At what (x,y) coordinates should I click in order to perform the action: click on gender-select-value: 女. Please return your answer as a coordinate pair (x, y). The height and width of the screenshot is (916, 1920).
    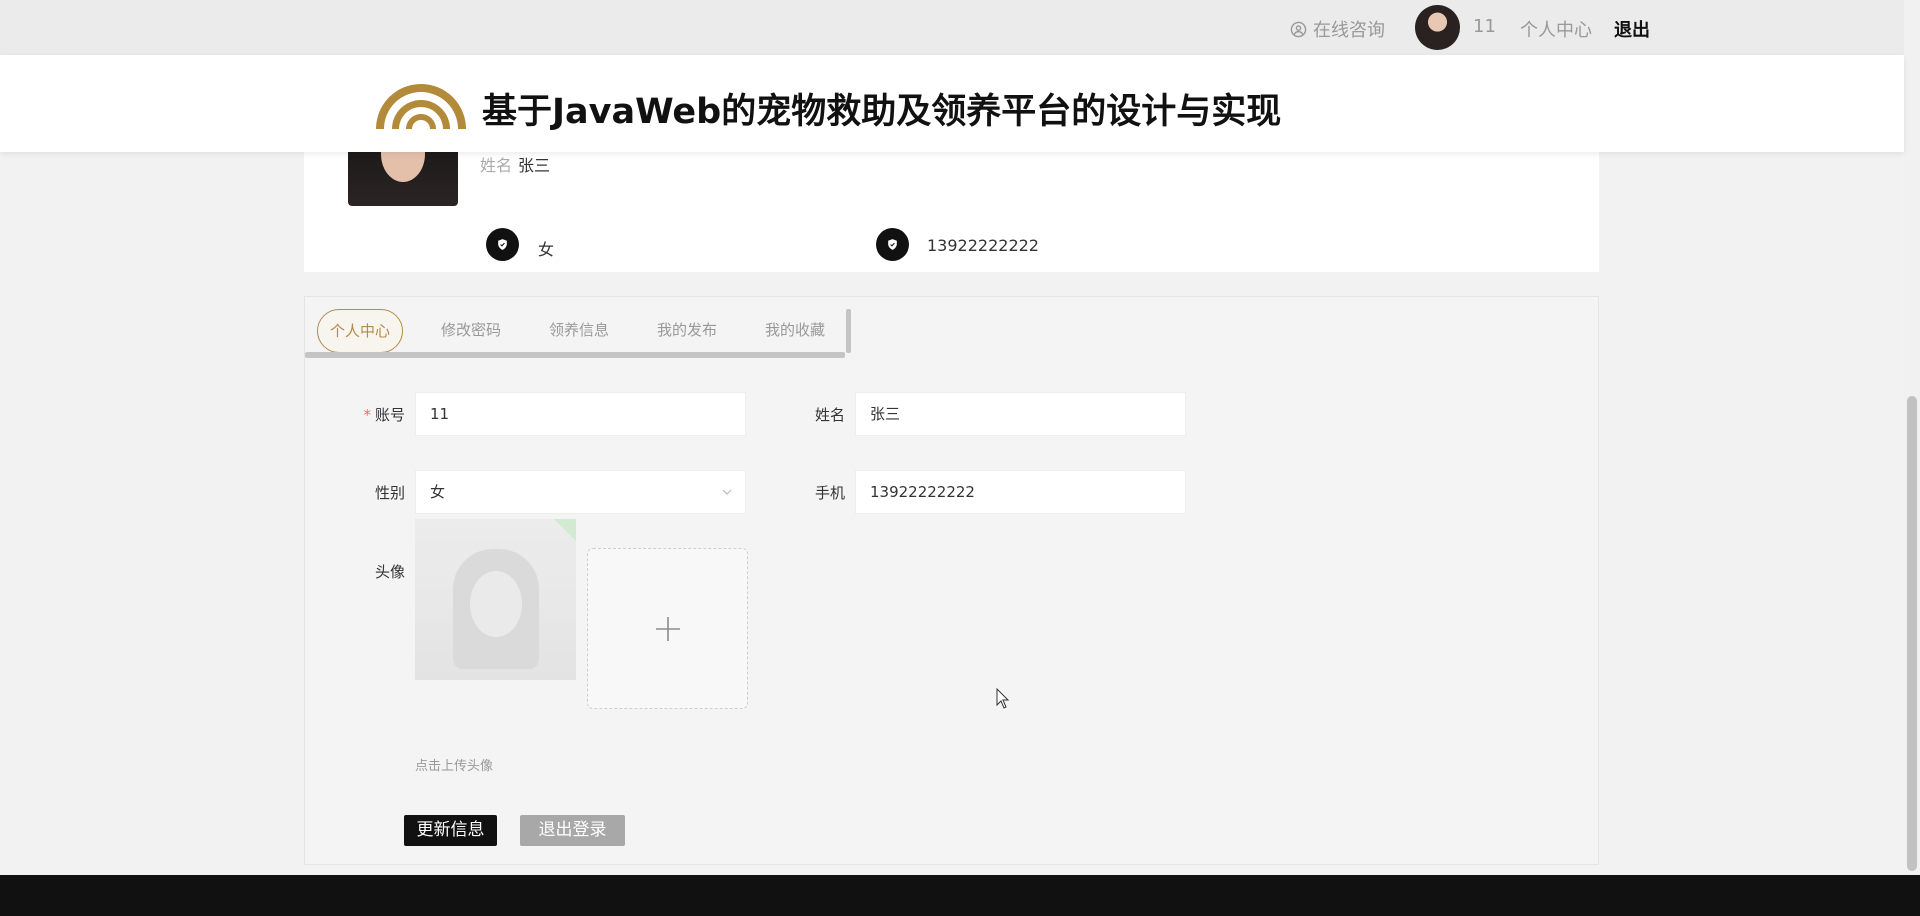
    Looking at the image, I should click on (438, 492).